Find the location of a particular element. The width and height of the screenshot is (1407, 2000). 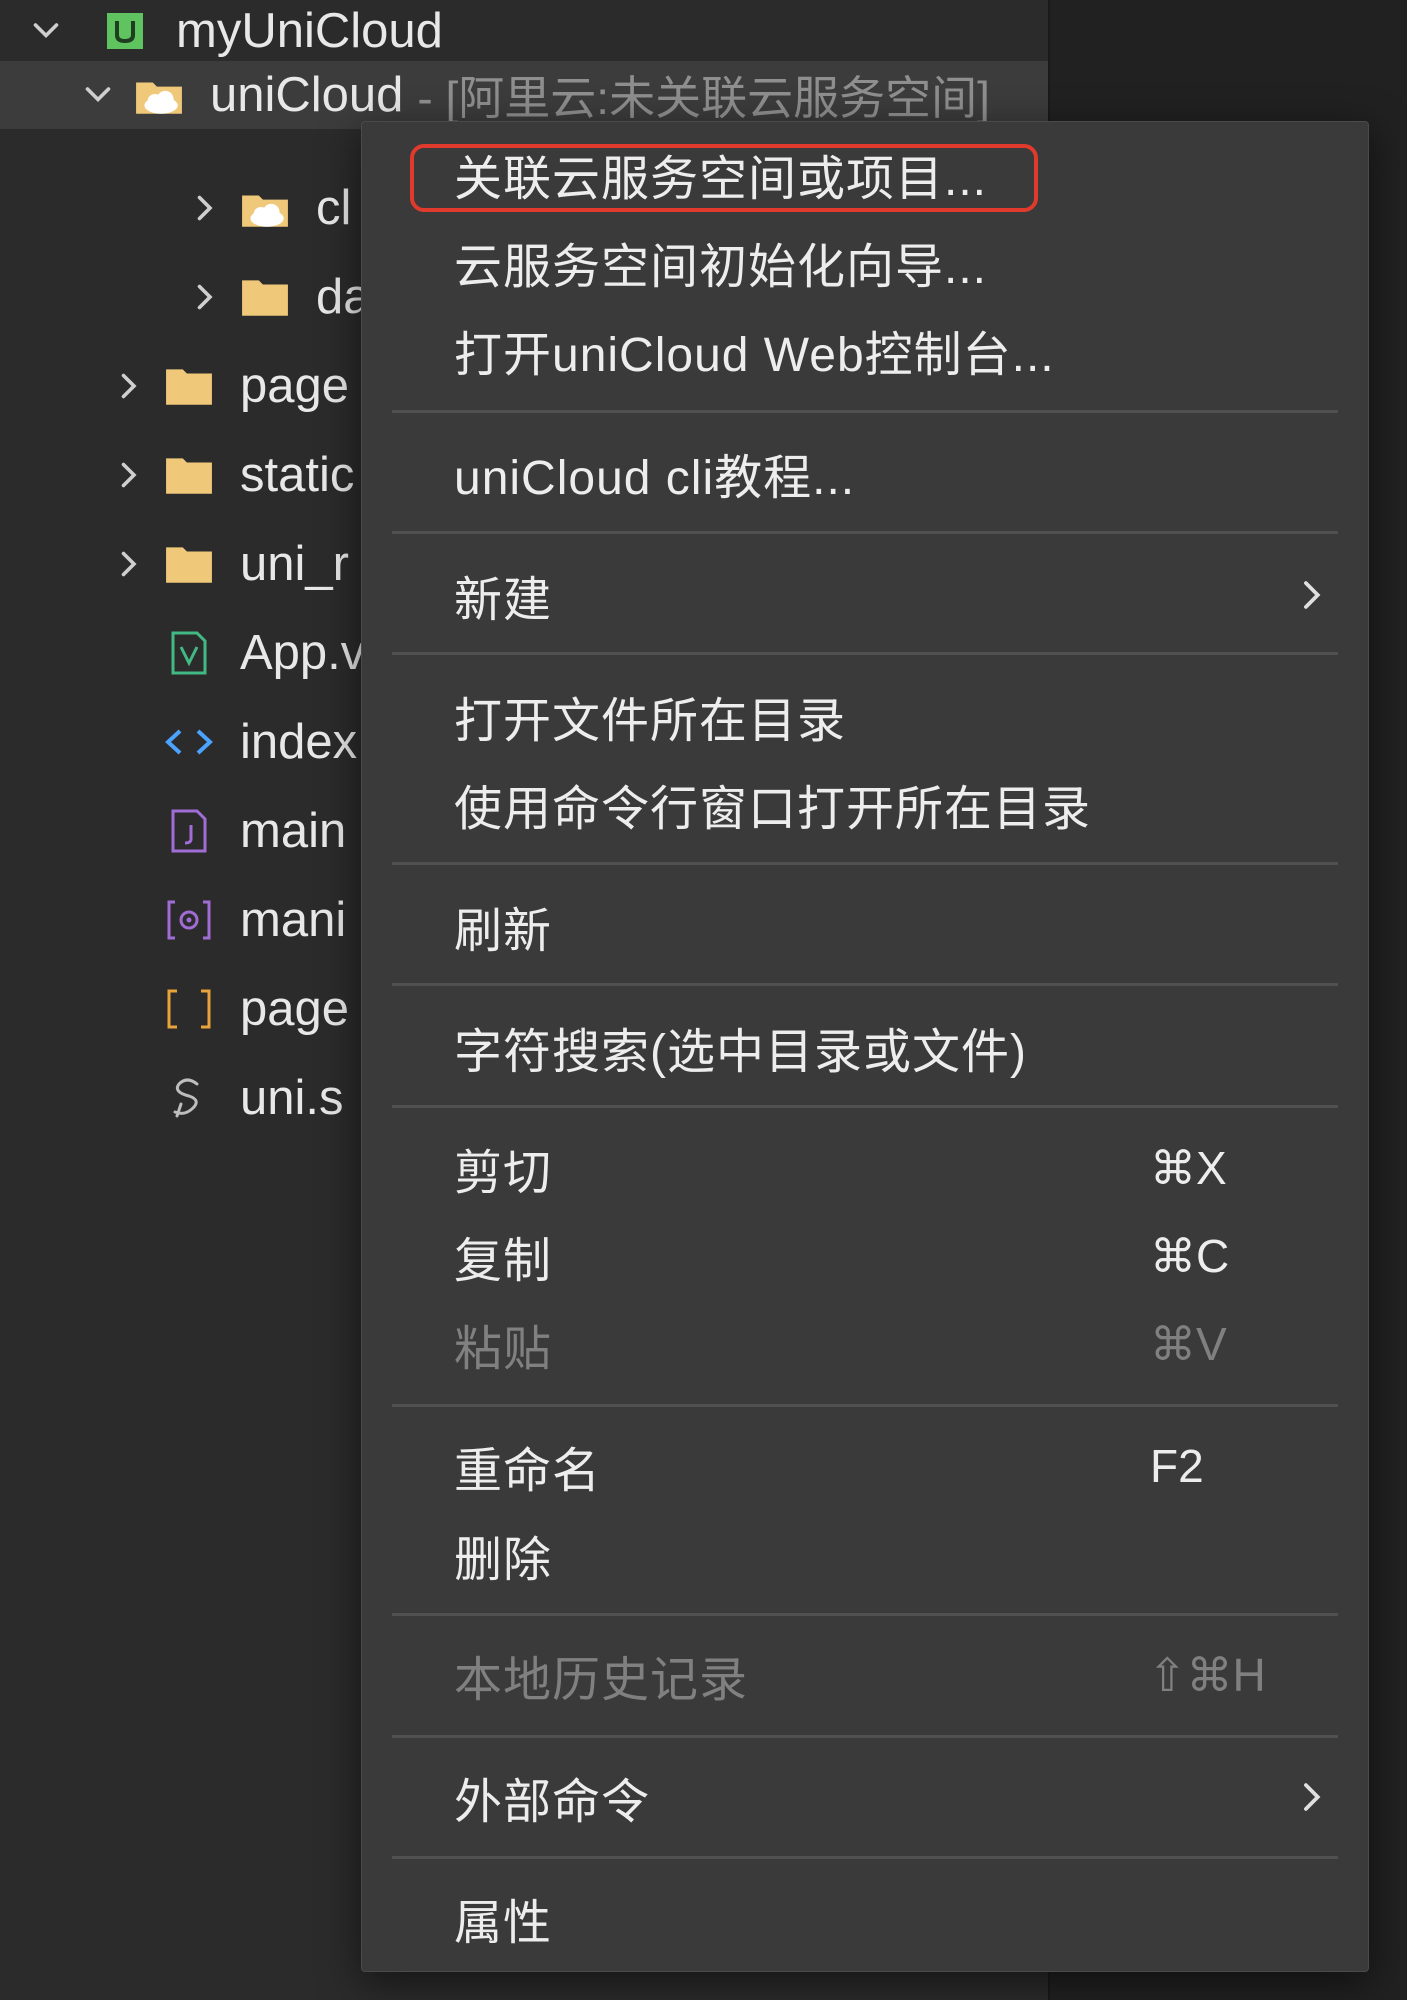

tree-item-label: static is located at coordinates (297, 475).